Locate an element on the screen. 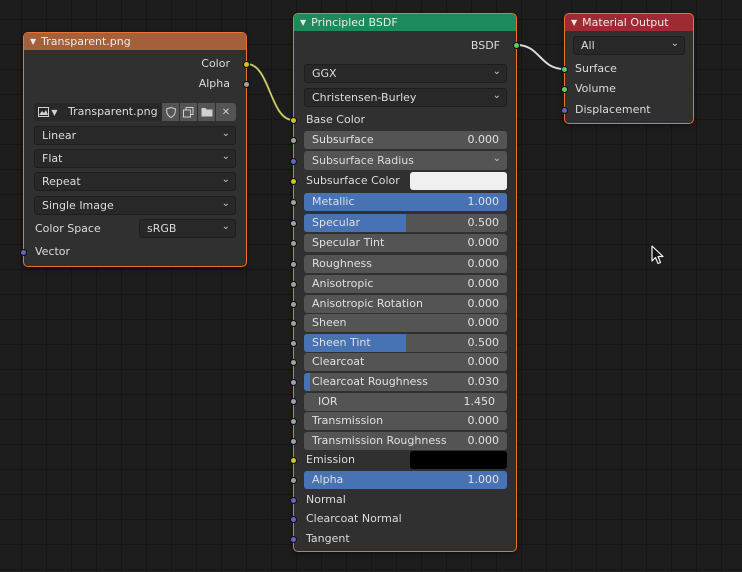  interpolation-value: Linear is located at coordinates (59, 135).